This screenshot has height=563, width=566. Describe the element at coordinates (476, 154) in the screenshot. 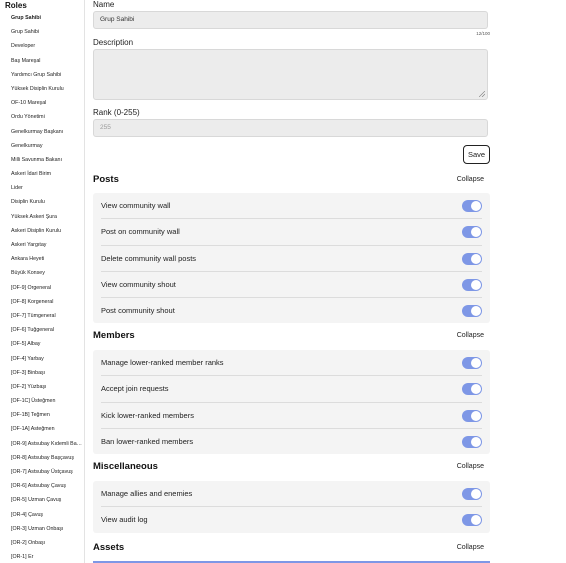

I see `save-button: Save` at that location.